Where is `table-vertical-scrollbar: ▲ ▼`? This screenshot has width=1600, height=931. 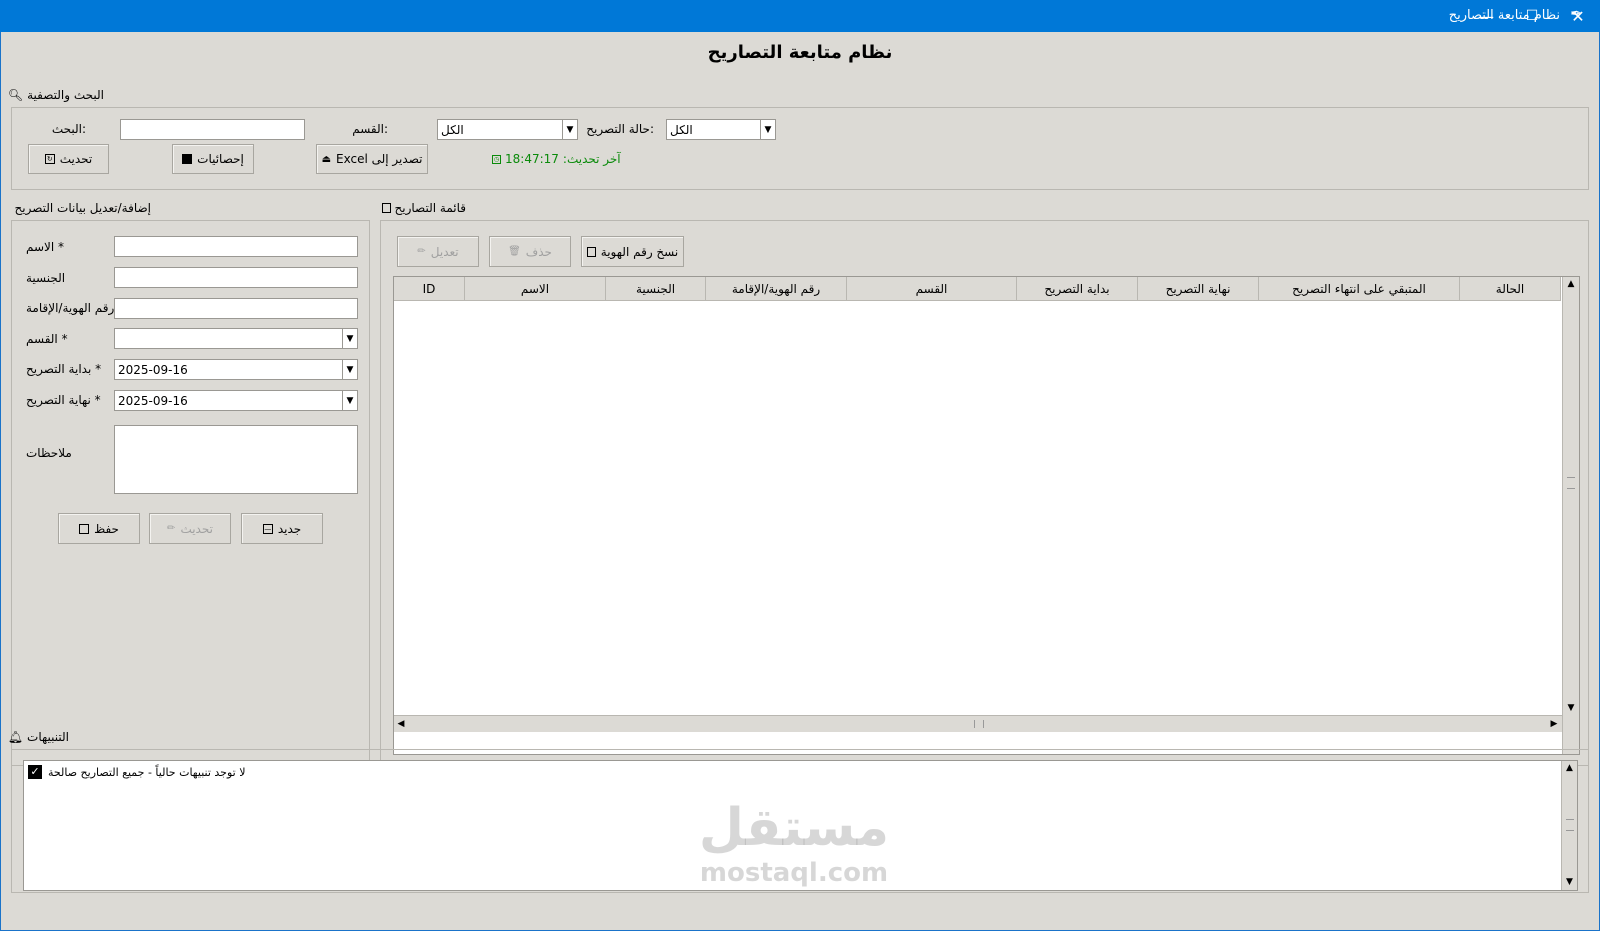
table-vertical-scrollbar: ▲ ▼ is located at coordinates (1570, 515).